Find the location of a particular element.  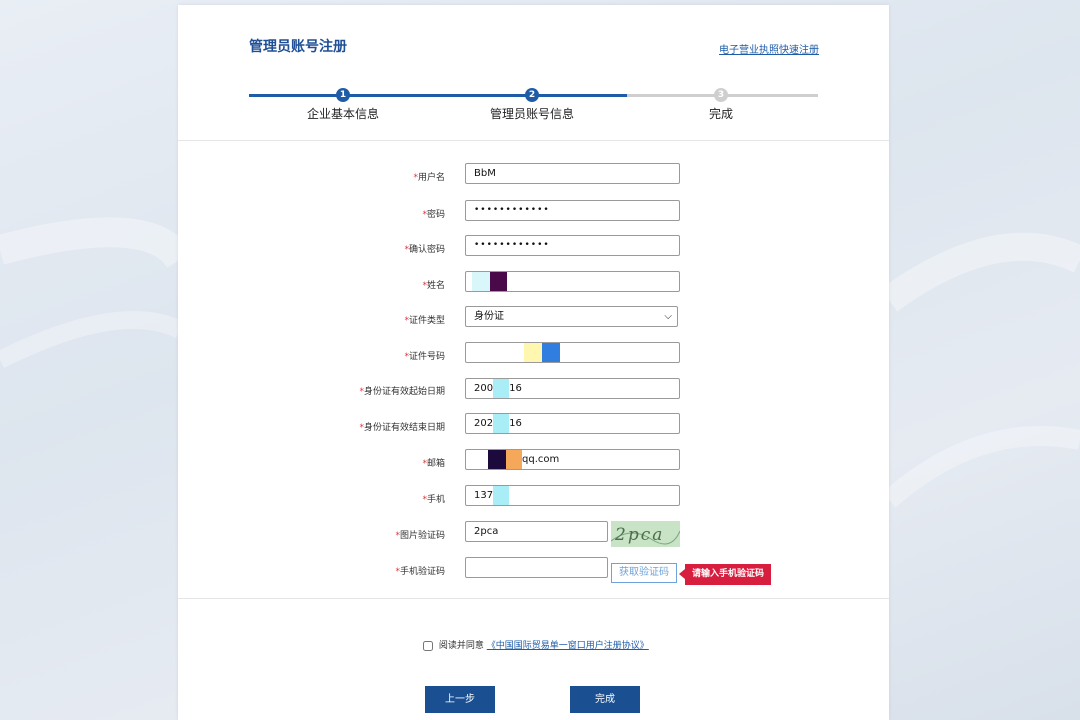

id-end-date-label: *身份证有效结束日期 is located at coordinates (402, 428).